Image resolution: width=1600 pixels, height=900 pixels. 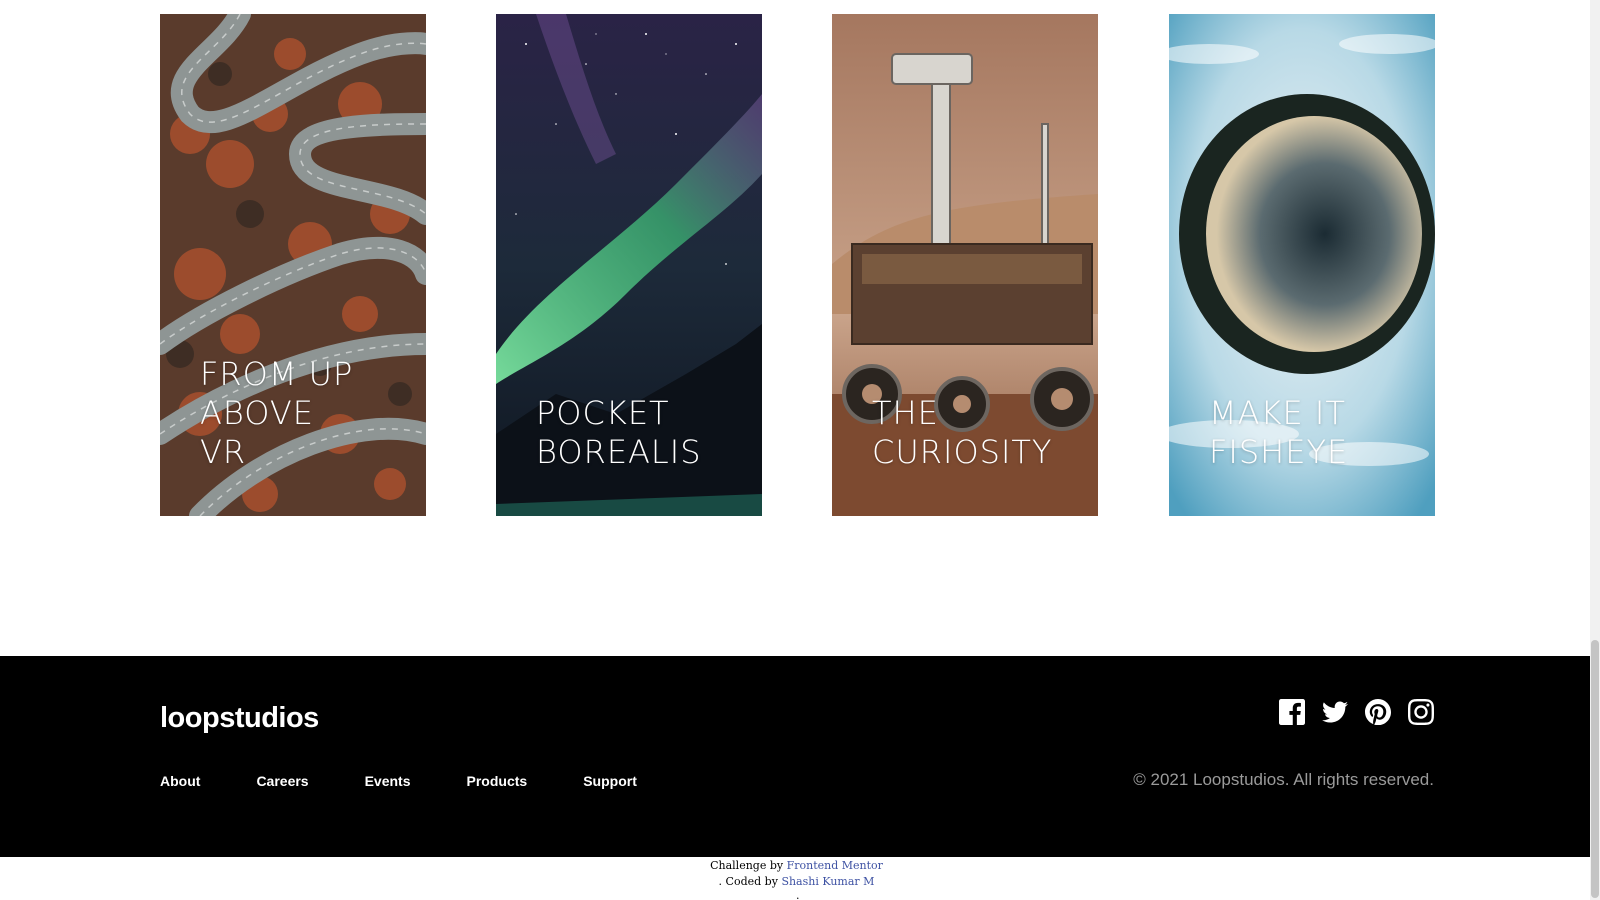 What do you see at coordinates (1302, 265) in the screenshot?
I see `creation-card-make-it-fisheye: MAKE IT FISHEYE` at bounding box center [1302, 265].